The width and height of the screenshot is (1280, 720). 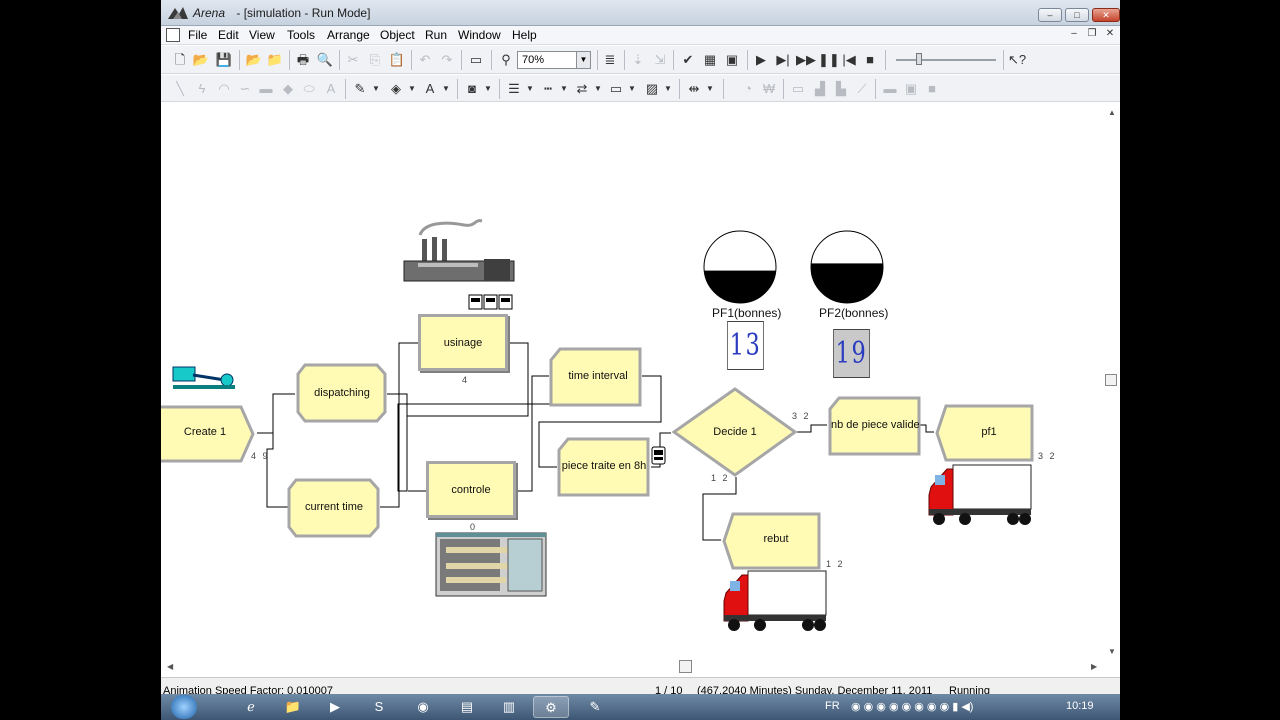 I want to click on vertical-scrollbar: ▲ ▼, so click(x=1111, y=381).